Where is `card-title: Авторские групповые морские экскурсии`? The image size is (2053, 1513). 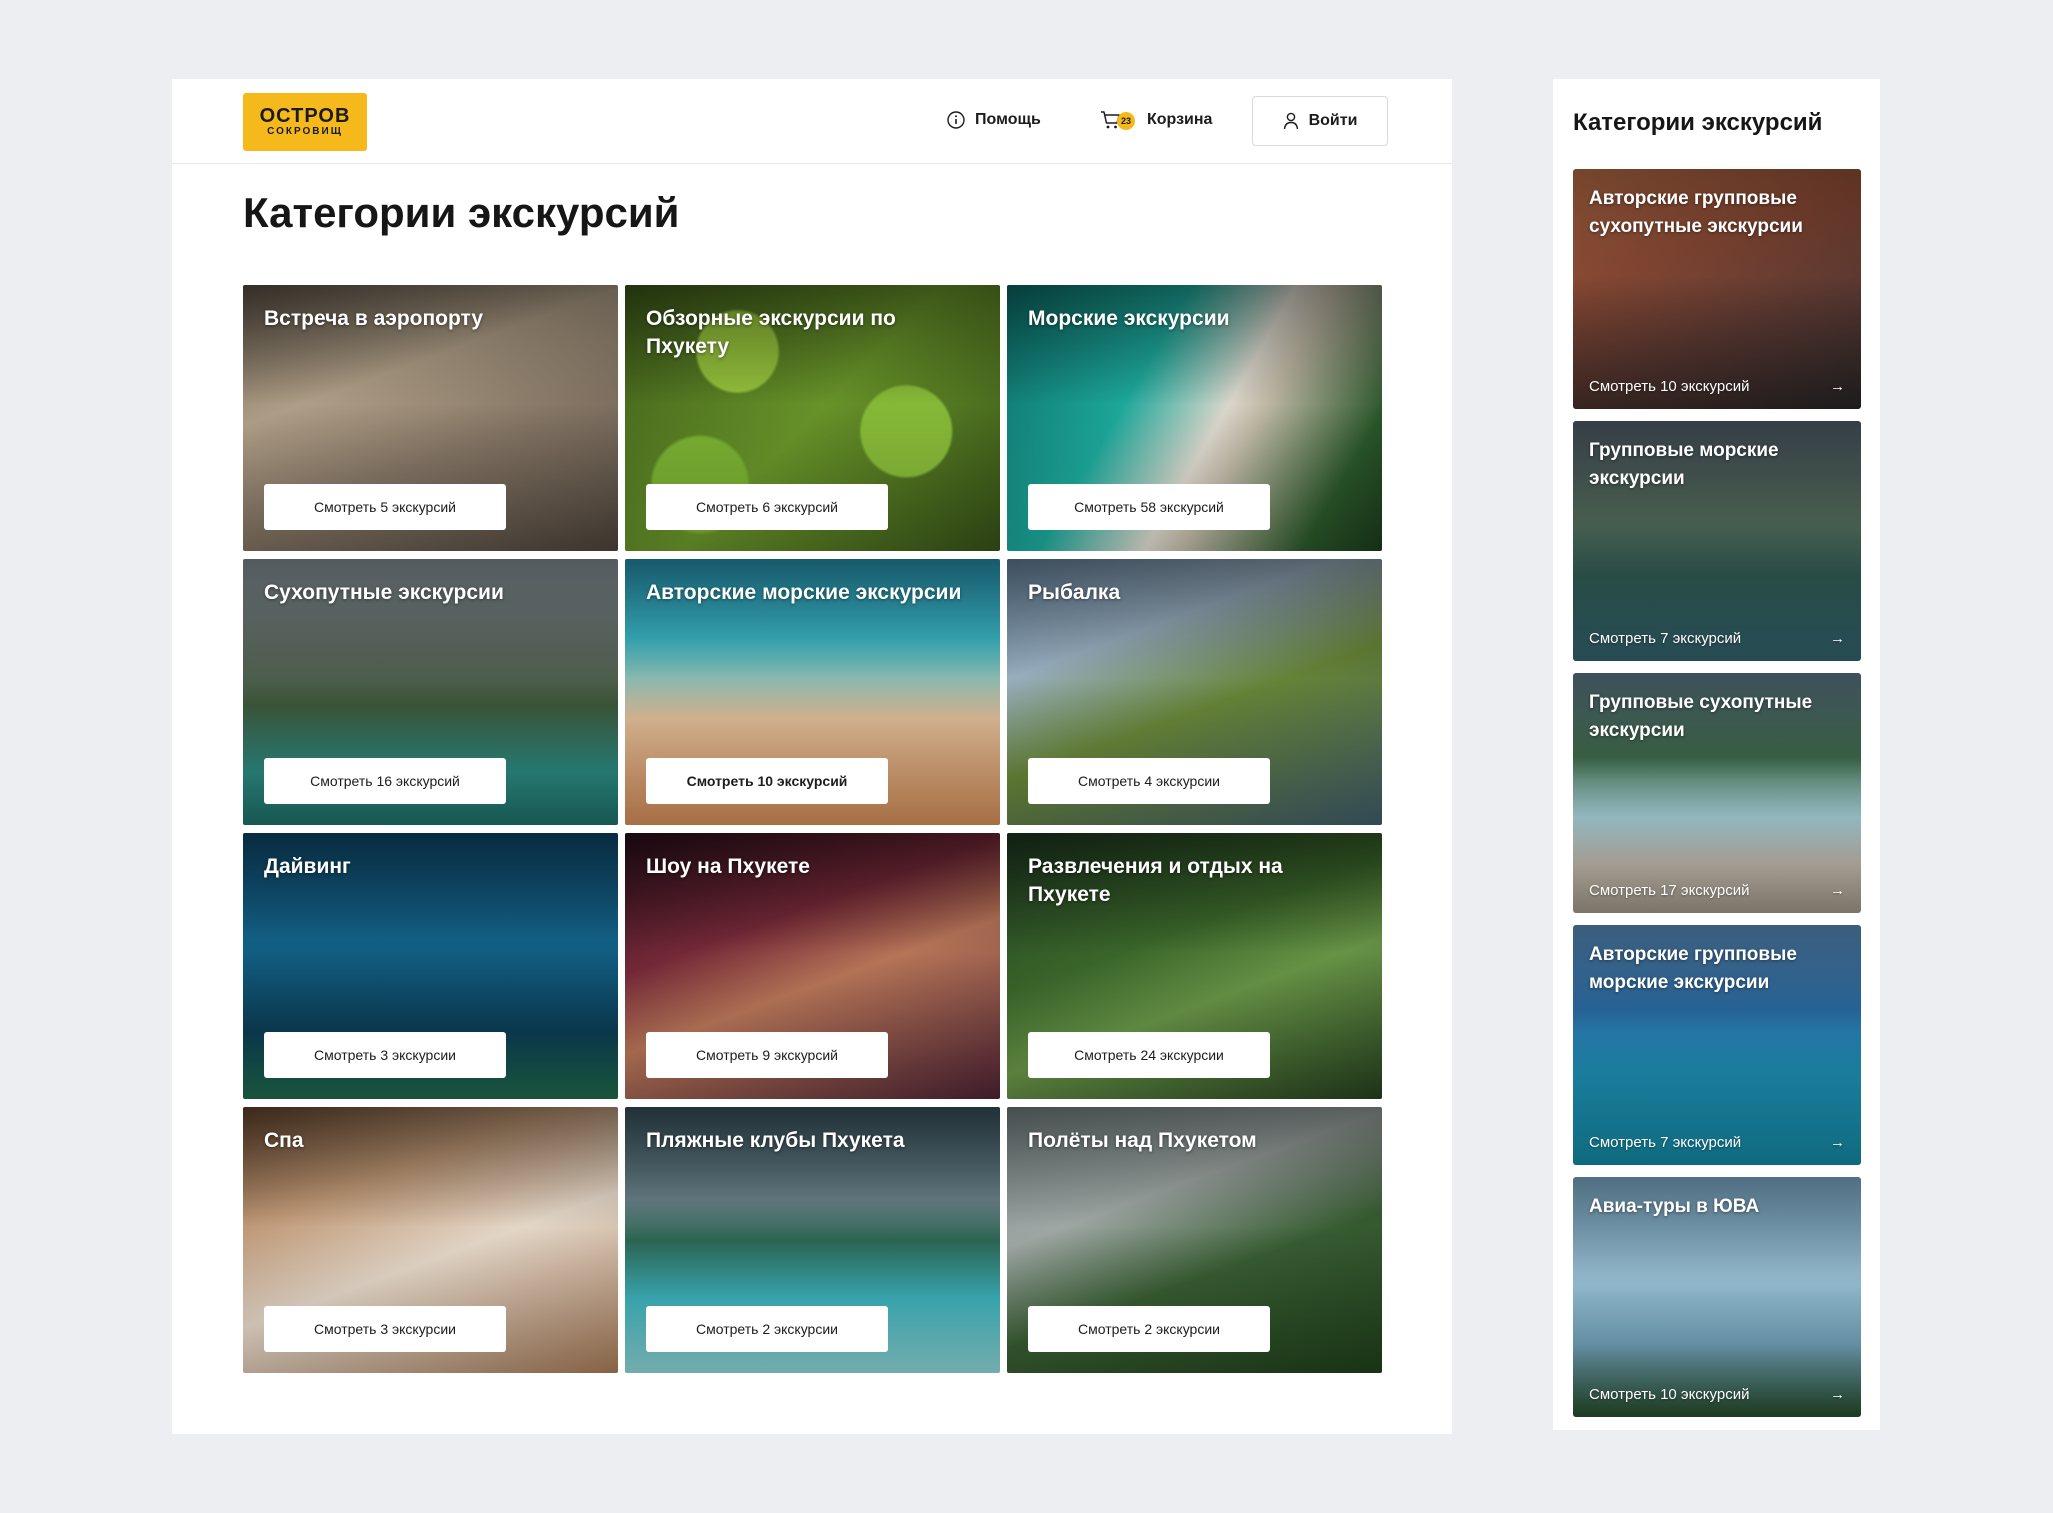
card-title: Авторские групповые морские экскурсии is located at coordinates (1693, 968).